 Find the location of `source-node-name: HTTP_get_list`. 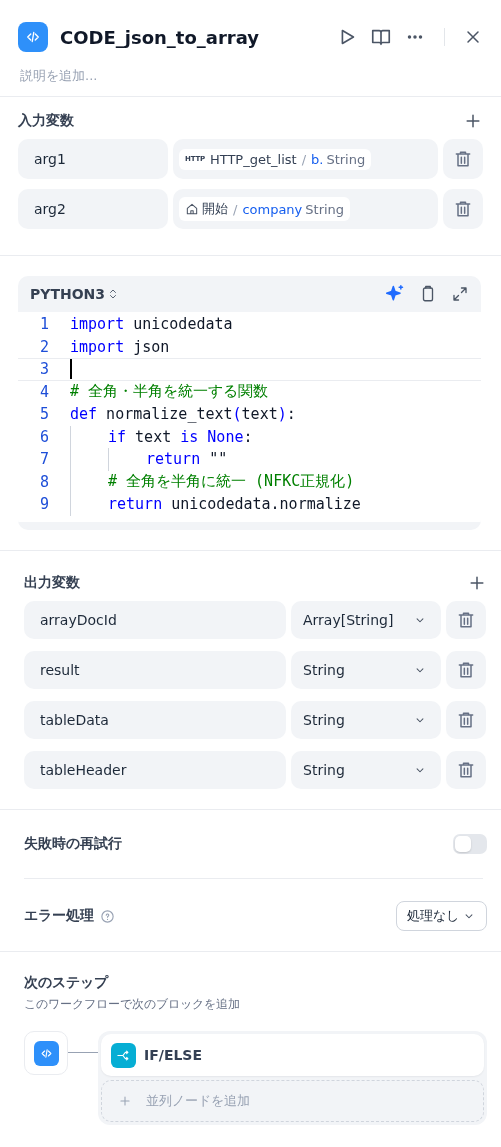

source-node-name: HTTP_get_list is located at coordinates (253, 159).